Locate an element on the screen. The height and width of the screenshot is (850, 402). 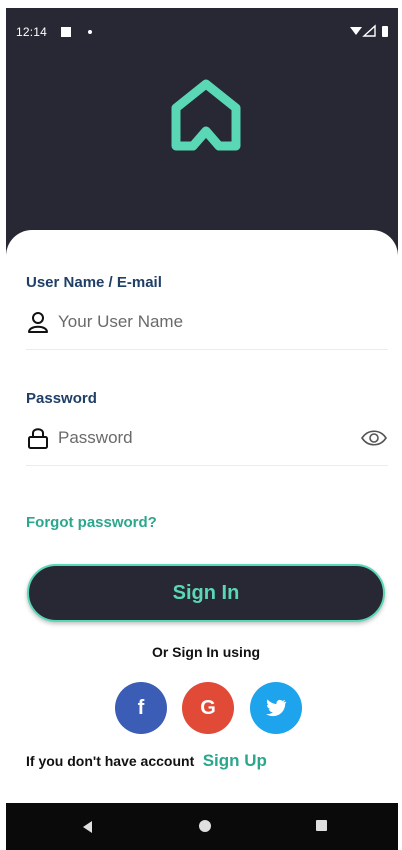
facebook-icon: f is located at coordinates (141, 707).